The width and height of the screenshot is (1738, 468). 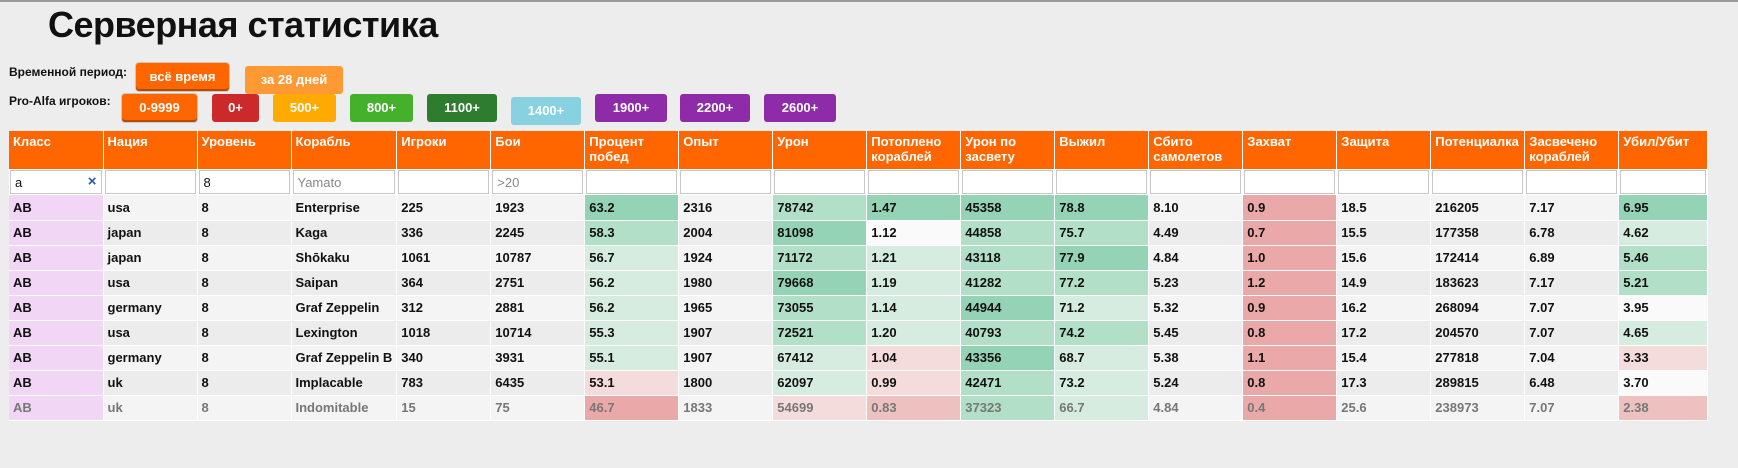 What do you see at coordinates (344, 150) in the screenshot?
I see `column-header-3: Корабль` at bounding box center [344, 150].